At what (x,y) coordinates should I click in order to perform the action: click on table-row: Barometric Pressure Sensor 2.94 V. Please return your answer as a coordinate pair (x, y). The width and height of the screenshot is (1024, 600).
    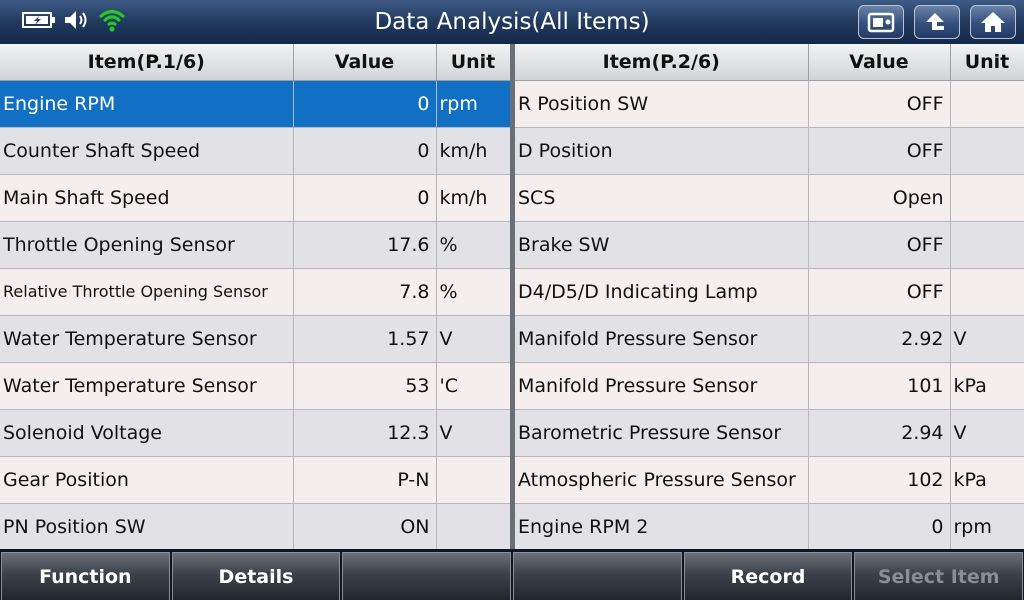
    Looking at the image, I should click on (769, 433).